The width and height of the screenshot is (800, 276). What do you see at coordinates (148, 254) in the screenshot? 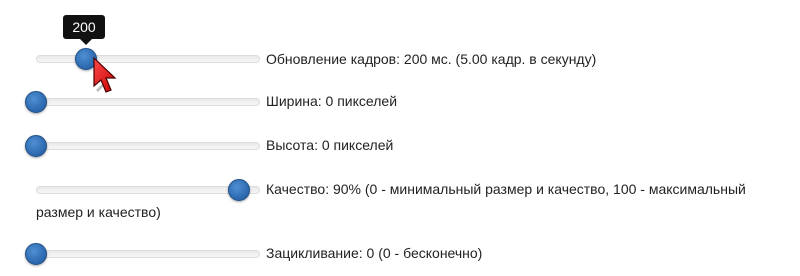
I see `loop-slider-track` at bounding box center [148, 254].